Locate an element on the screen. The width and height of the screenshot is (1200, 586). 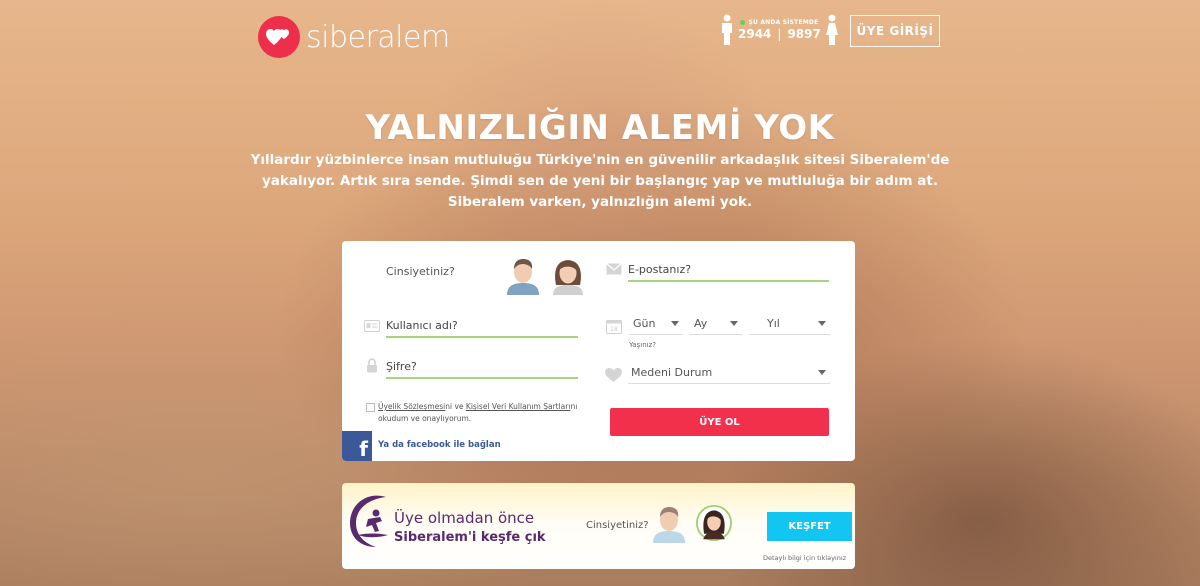
month-select: Ay is located at coordinates (715, 324).